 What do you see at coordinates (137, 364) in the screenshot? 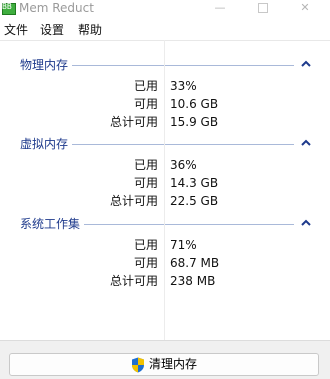
I see `shield-icon` at bounding box center [137, 364].